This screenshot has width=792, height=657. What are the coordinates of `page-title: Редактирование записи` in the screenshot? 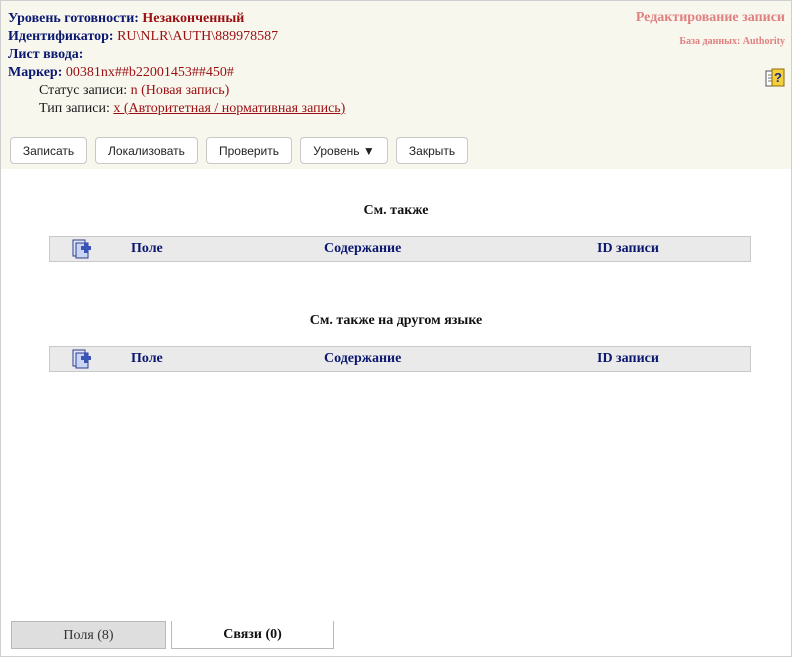 It's located at (710, 17).